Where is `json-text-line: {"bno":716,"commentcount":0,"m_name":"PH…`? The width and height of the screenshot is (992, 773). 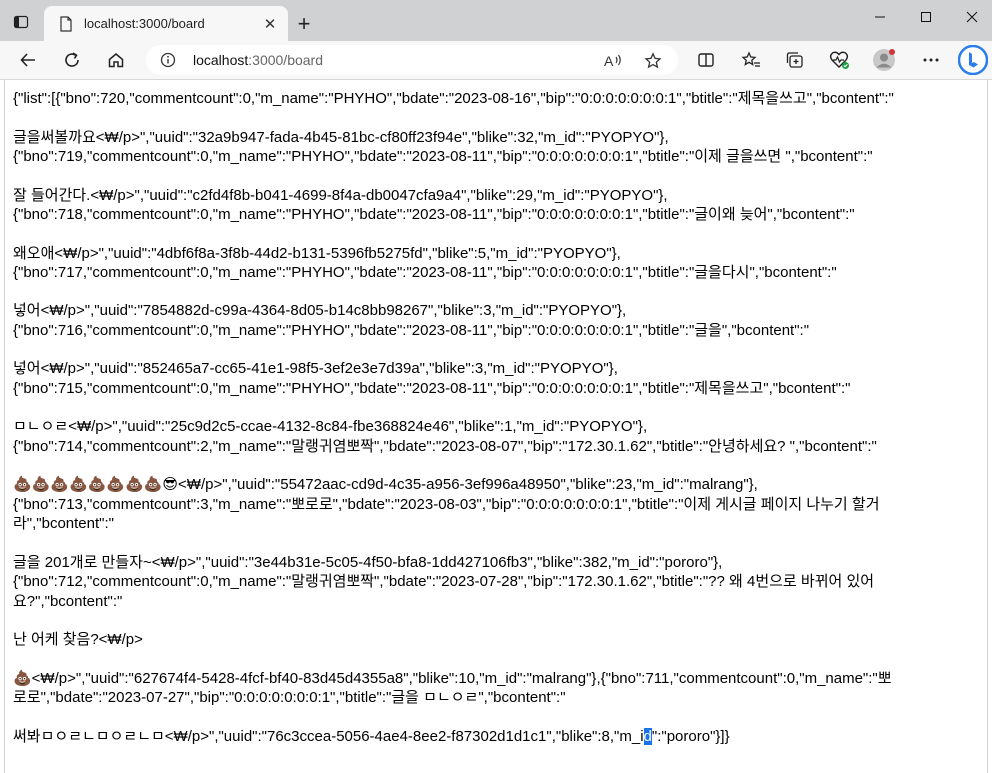 json-text-line: {"bno":716,"commentcount":0,"m_name":"PH… is located at coordinates (411, 330).